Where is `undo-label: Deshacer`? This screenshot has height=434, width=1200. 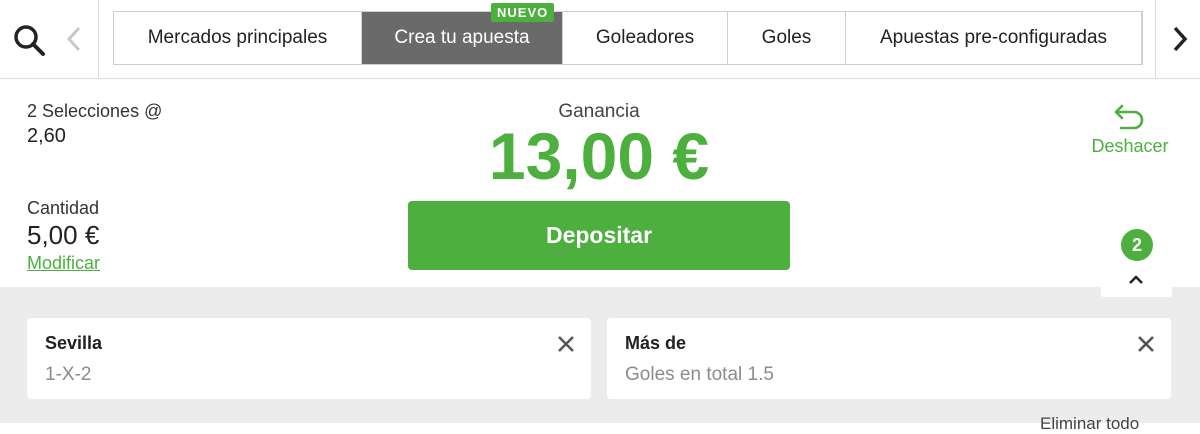 undo-label: Deshacer is located at coordinates (1130, 146).